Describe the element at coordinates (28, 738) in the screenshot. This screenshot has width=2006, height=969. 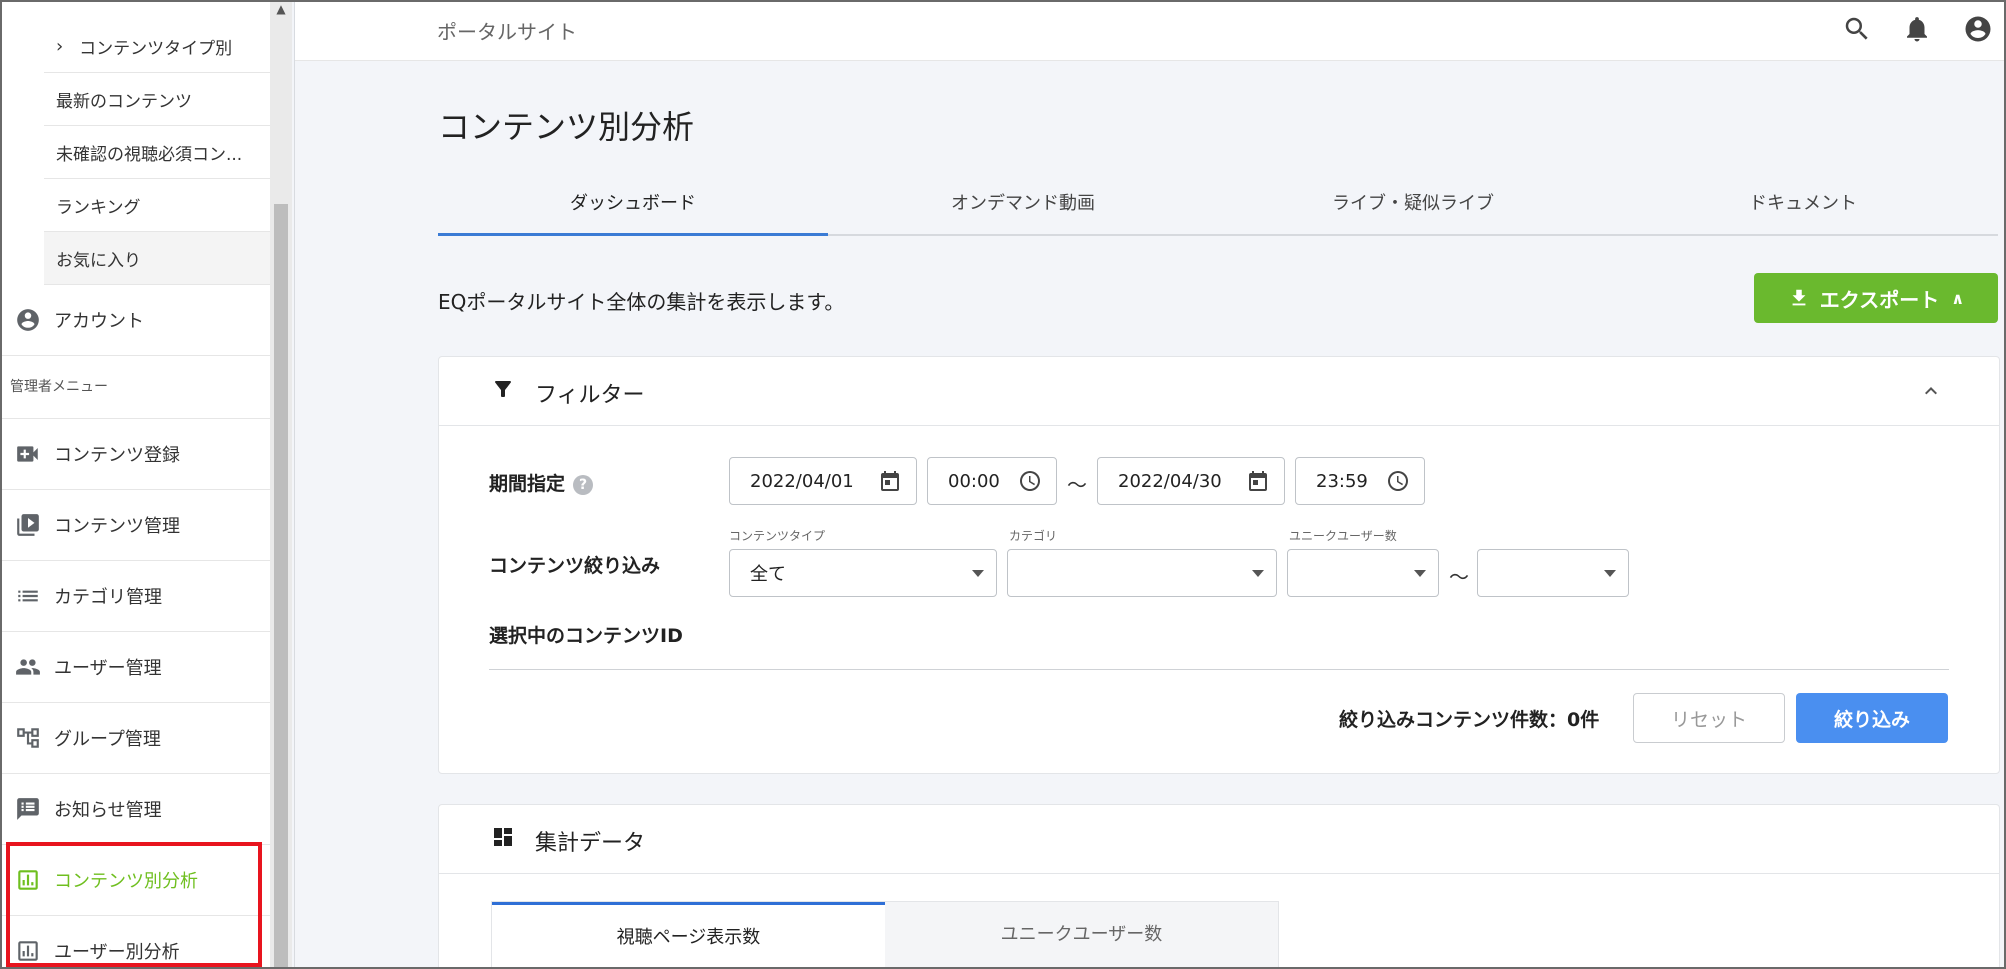
I see `group-tree-icon` at that location.